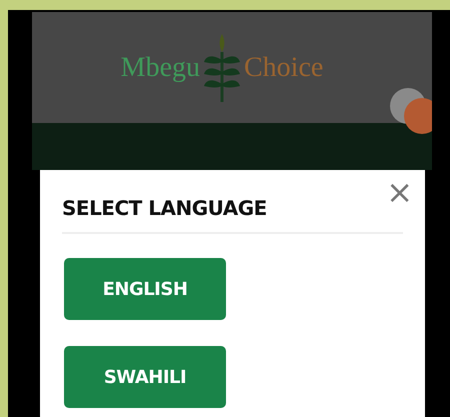 This screenshot has height=417, width=450. Describe the element at coordinates (222, 68) in the screenshot. I see `leaf-logo-icon` at that location.